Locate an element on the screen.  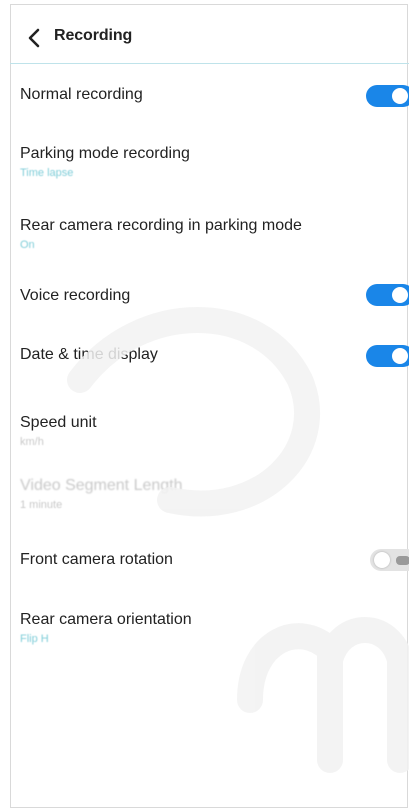
setting-label: Rear camera orientation is located at coordinates (106, 619).